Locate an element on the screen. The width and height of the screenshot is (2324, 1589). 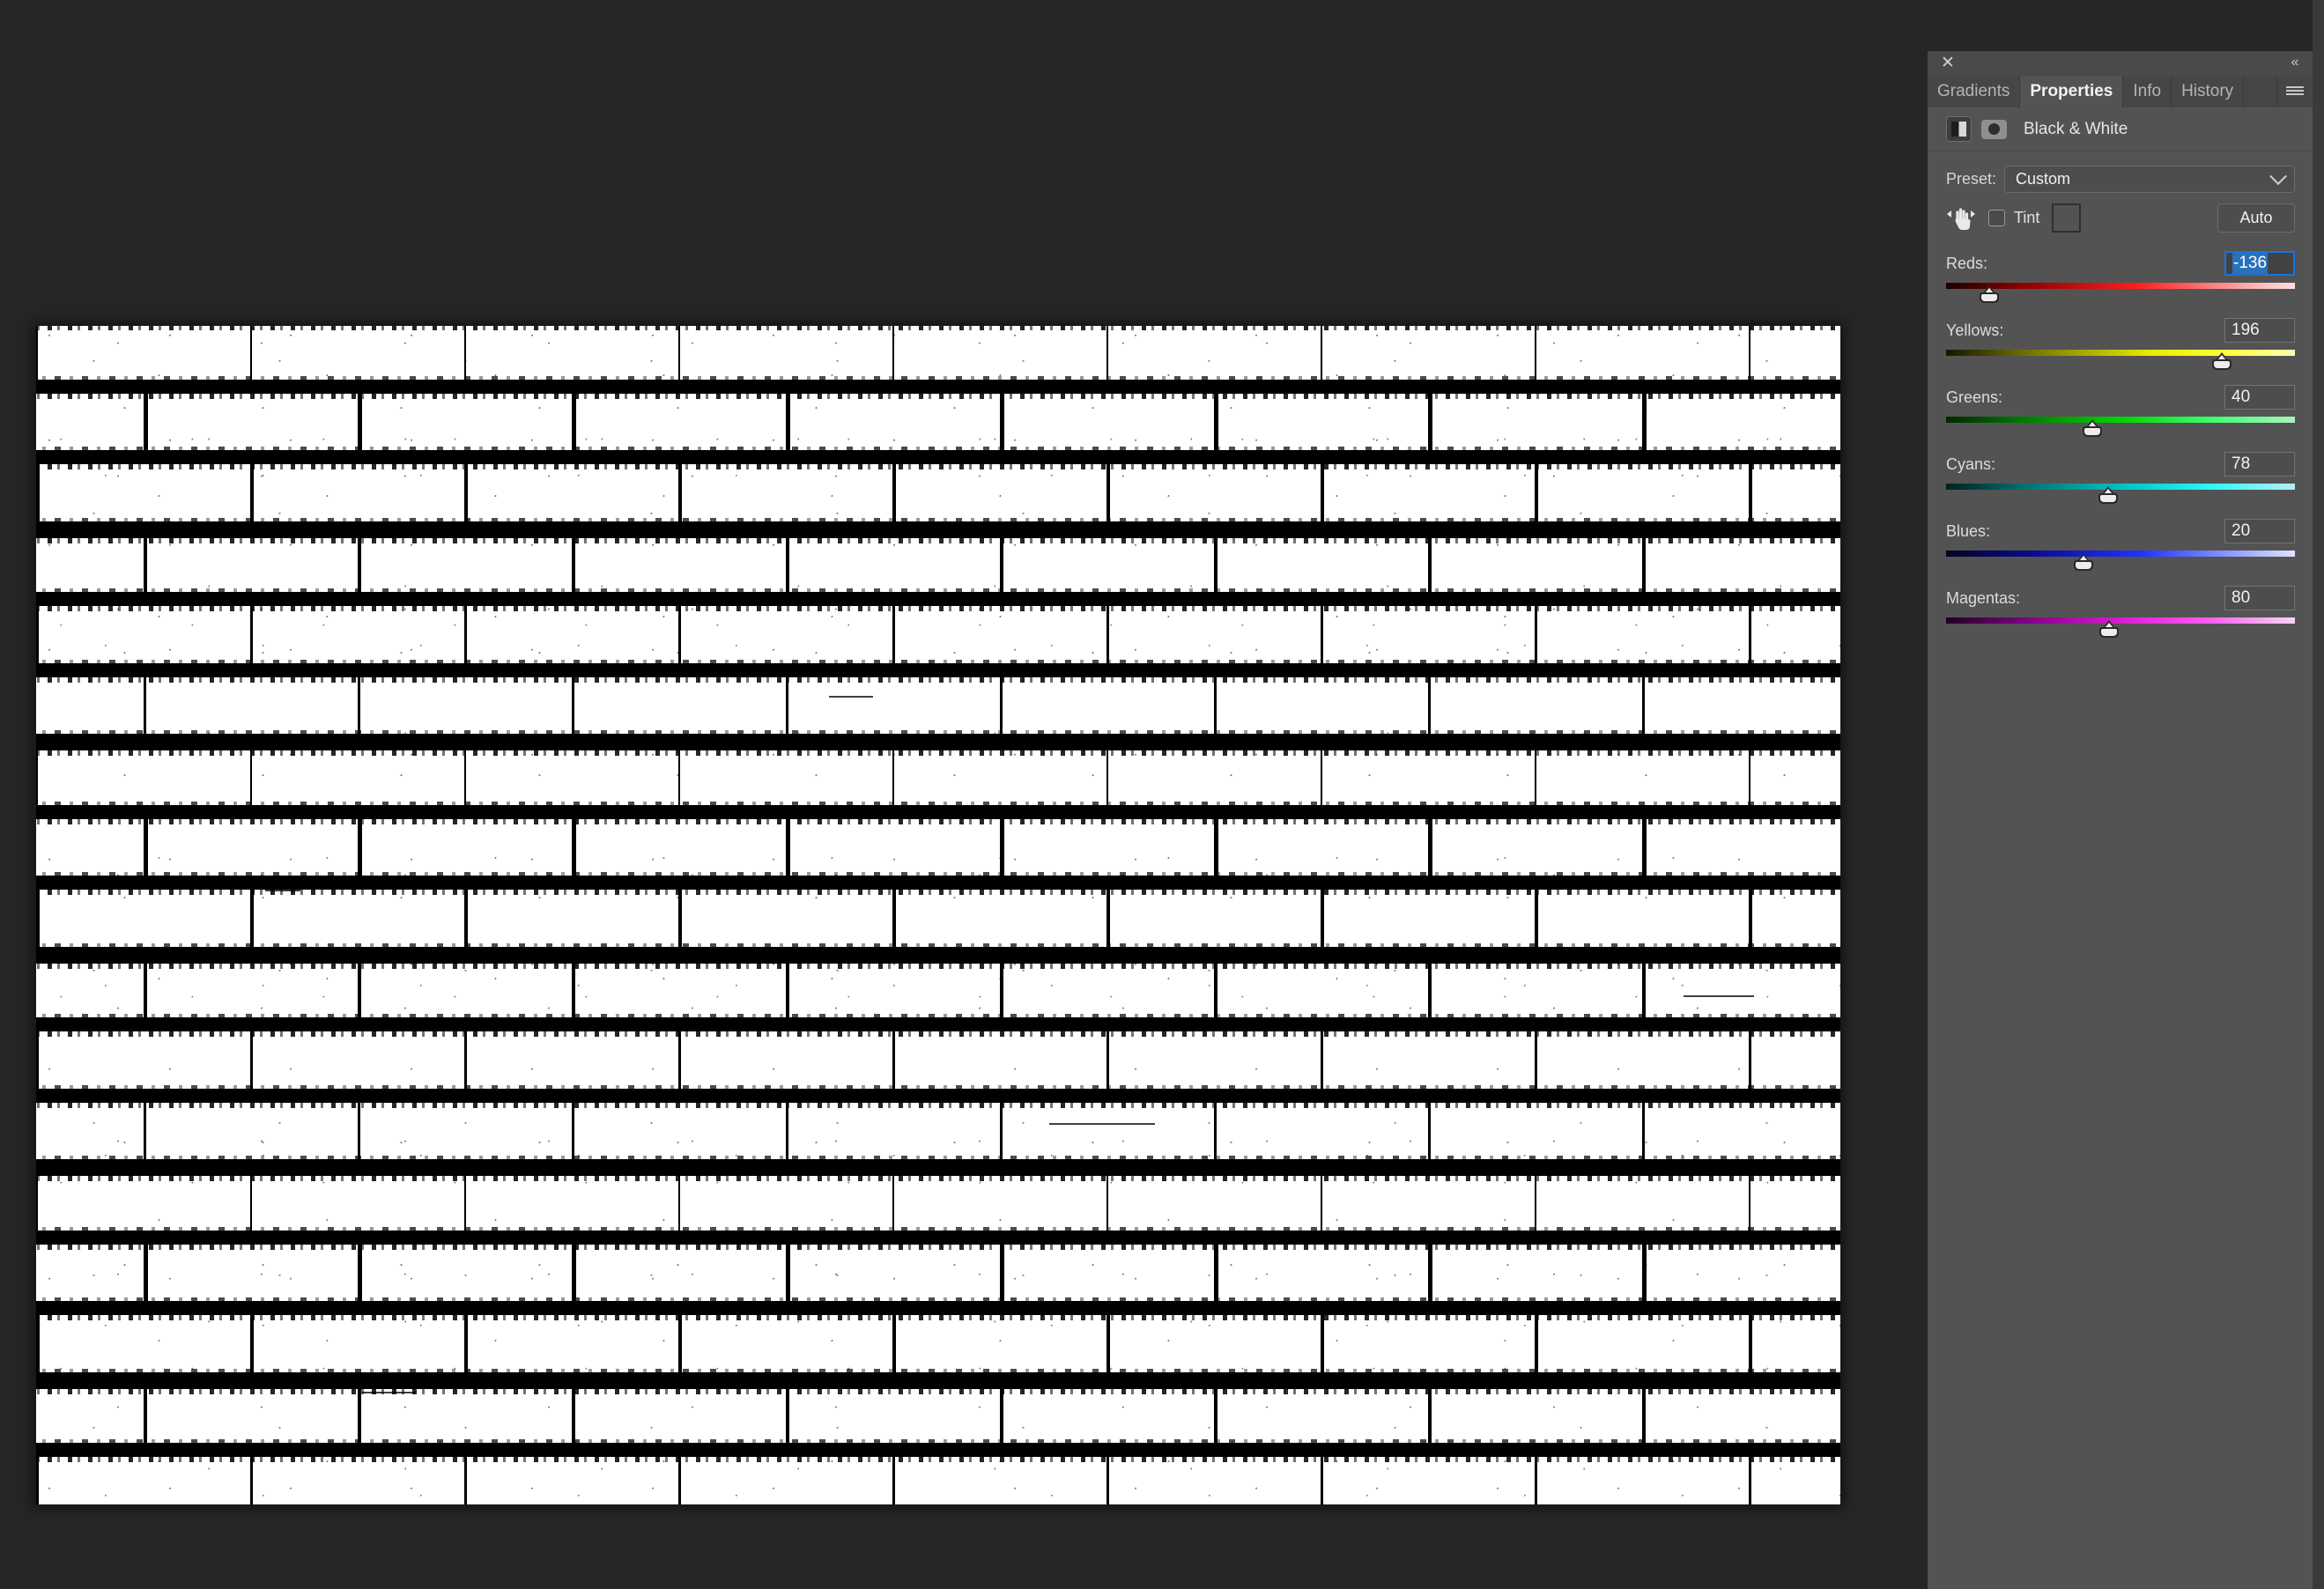
slider-thumb-magentas is located at coordinates (2109, 629).